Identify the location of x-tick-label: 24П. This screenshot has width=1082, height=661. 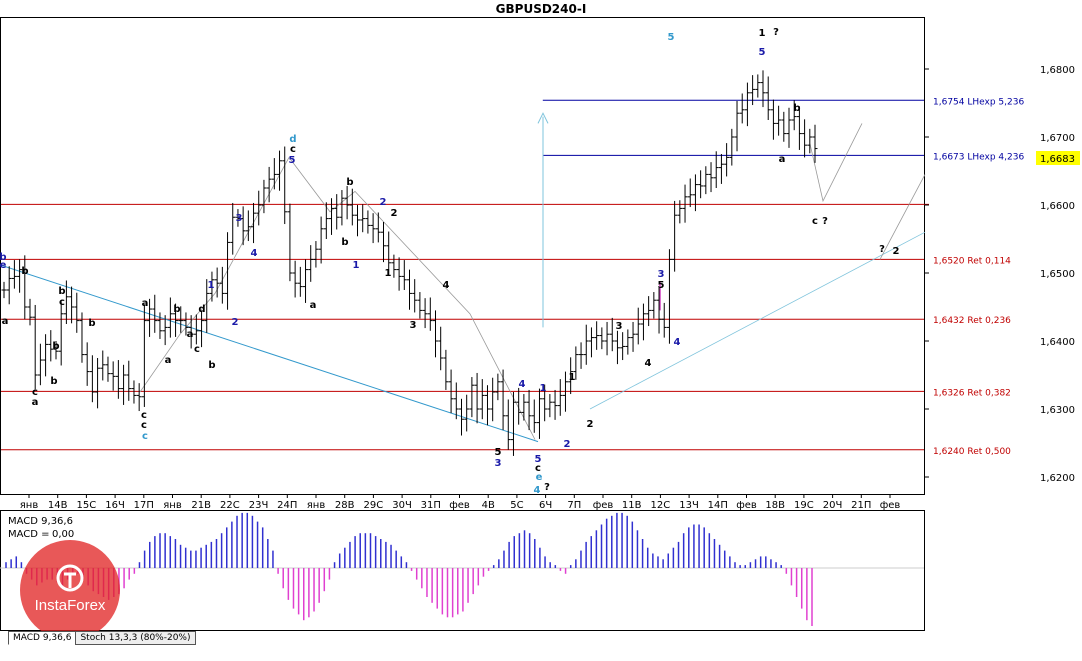
(287, 505).